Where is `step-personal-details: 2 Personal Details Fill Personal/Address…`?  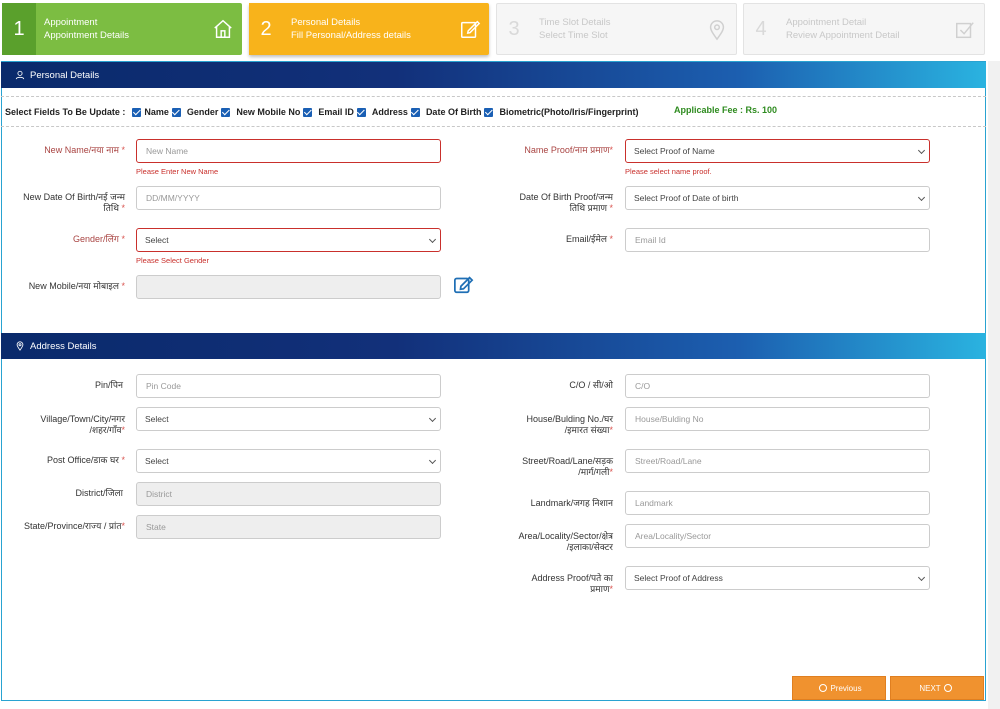
step-personal-details: 2 Personal Details Fill Personal/Address… is located at coordinates (369, 29).